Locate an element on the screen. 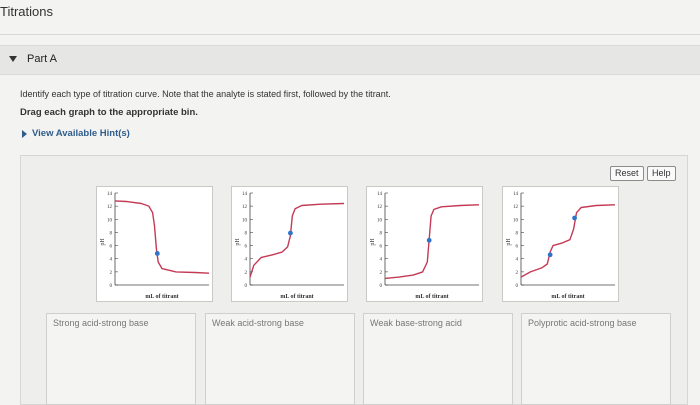 The image size is (700, 405). bin-label: Strong acid-strong base is located at coordinates (101, 323).